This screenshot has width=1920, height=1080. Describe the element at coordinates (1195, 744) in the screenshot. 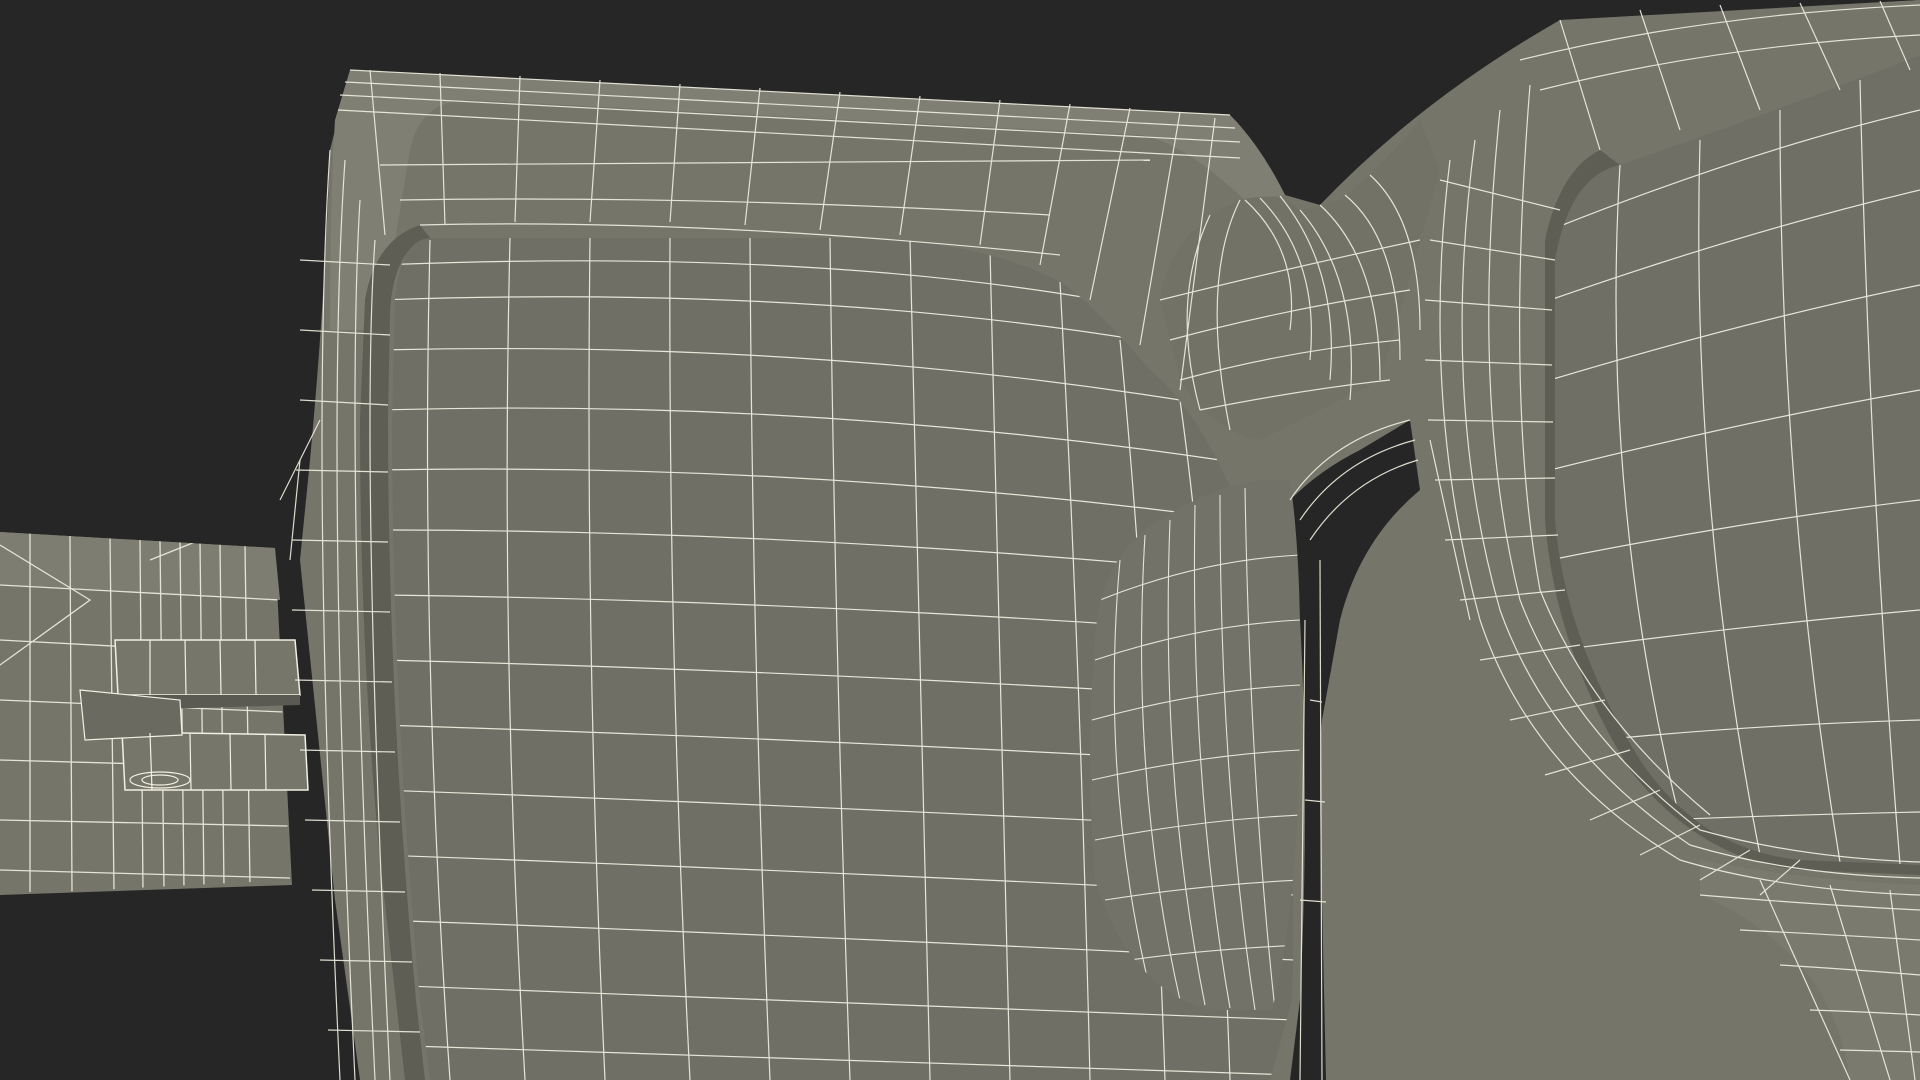

I see `nose-pad` at that location.